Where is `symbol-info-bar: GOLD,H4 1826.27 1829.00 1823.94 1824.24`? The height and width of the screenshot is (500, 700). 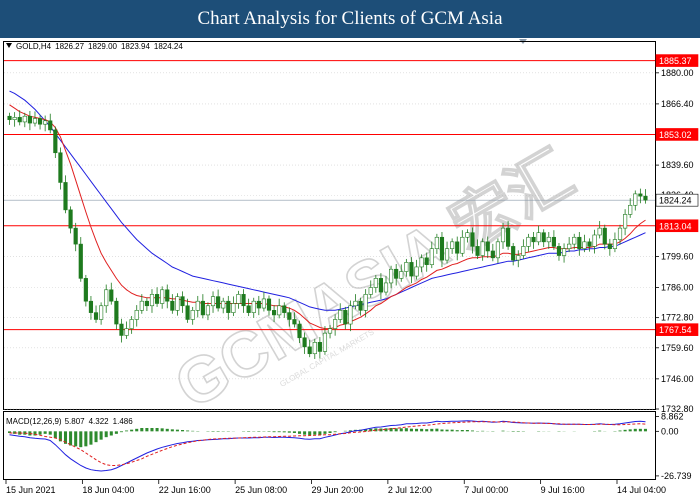
symbol-info-bar: GOLD,H4 1826.27 1829.00 1823.94 1824.24 is located at coordinates (96, 46).